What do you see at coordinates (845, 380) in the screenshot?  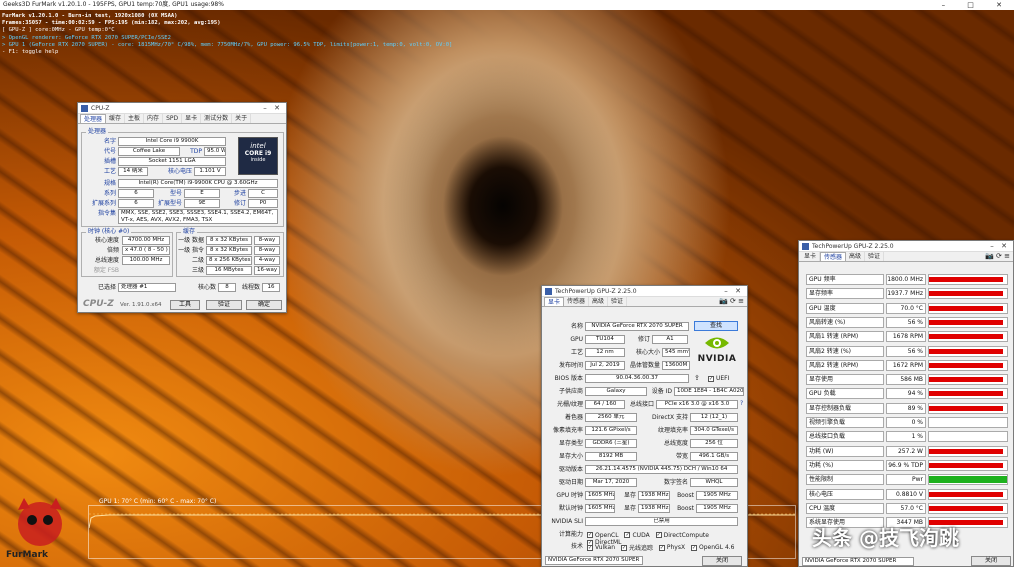 I see `sensor-name: 显存使用` at bounding box center [845, 380].